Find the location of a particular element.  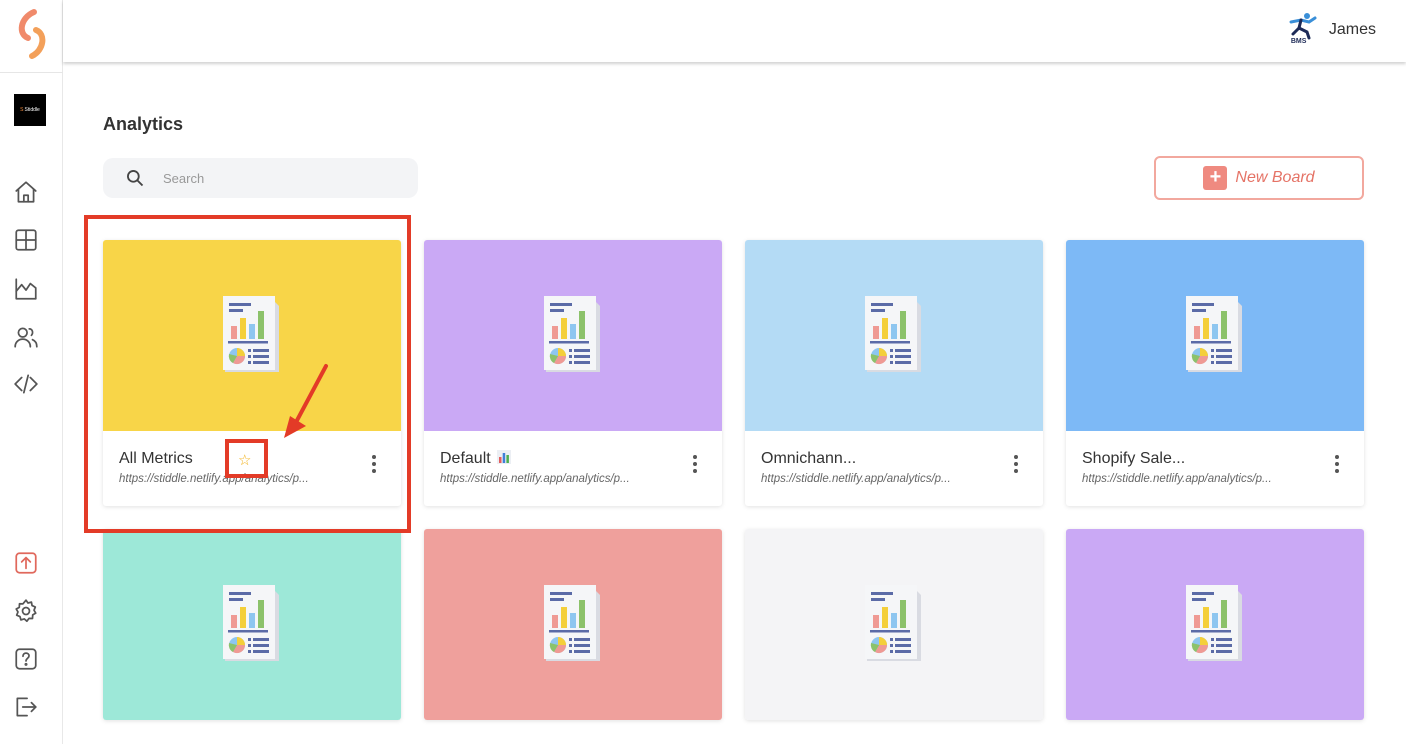

upload-icon is located at coordinates (26, 563).